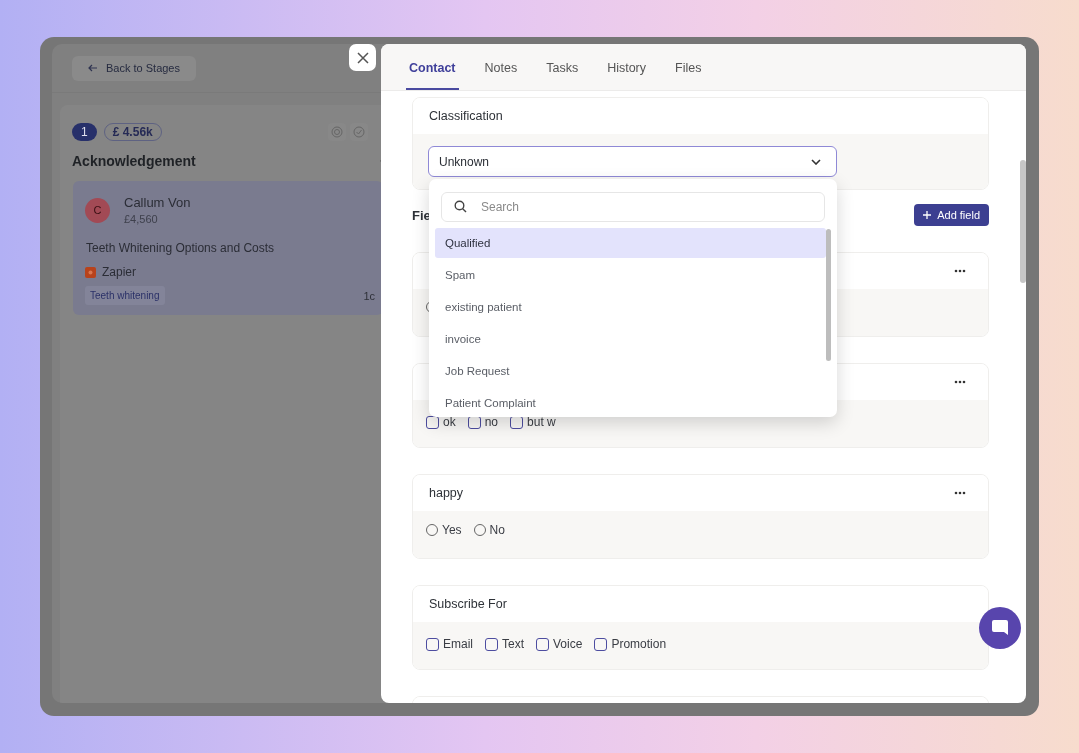 The width and height of the screenshot is (1079, 753). I want to click on field-label: Subscribe For, so click(468, 604).